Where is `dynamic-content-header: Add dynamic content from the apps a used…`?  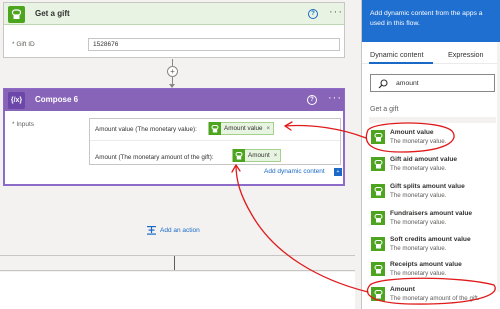
dynamic-content-header: Add dynamic content from the apps a used… is located at coordinates (431, 21).